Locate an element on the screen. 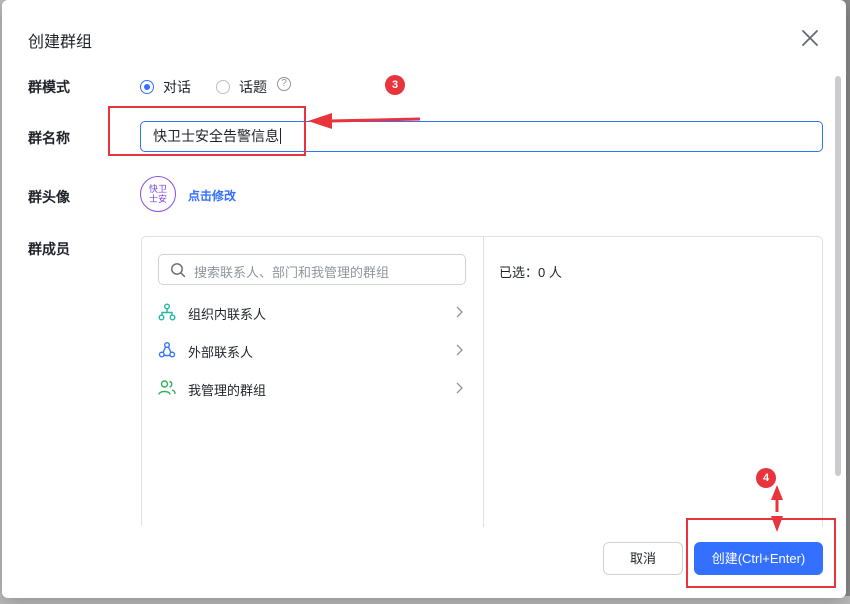 This screenshot has width=850, height=604. avatar-label: 群头像 is located at coordinates (49, 197).